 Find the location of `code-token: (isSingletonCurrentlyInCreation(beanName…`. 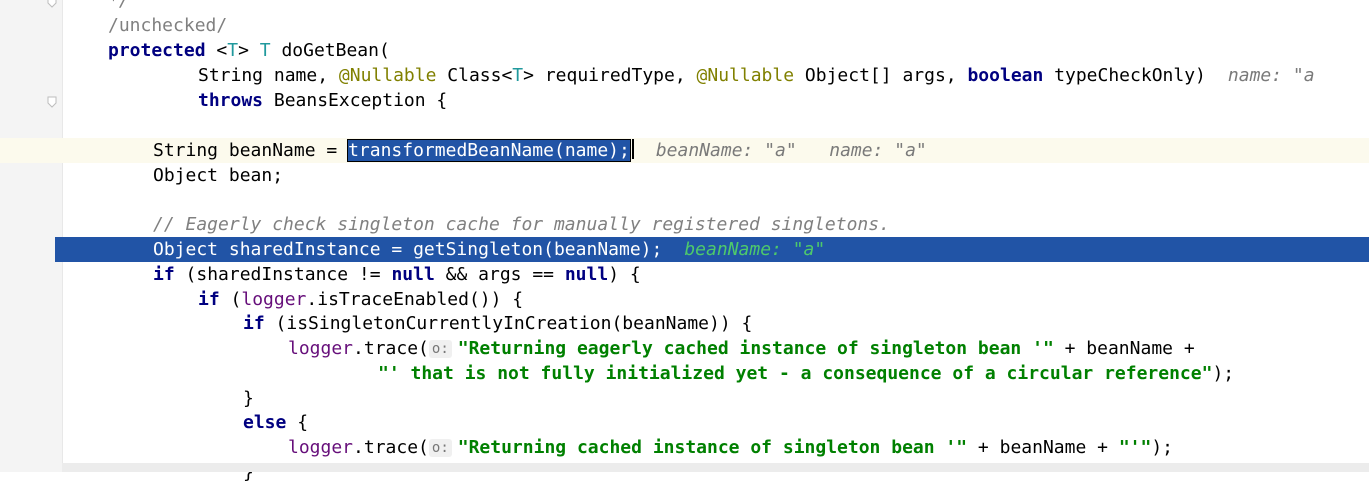

code-token: (isSingletonCurrentlyInCreation(beanName… is located at coordinates (508, 323).